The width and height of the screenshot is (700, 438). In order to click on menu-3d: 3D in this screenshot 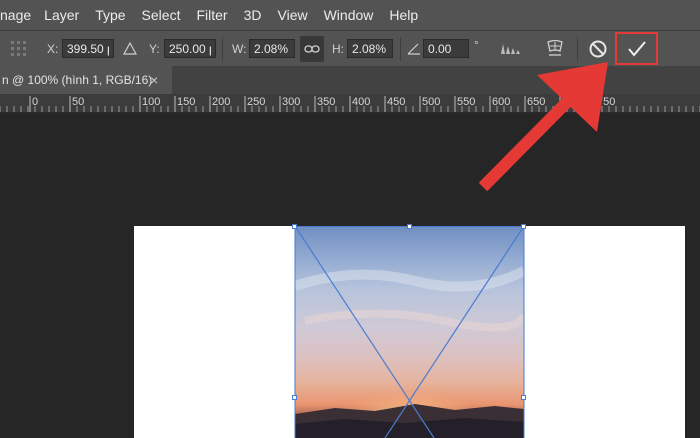, I will do `click(253, 15)`.